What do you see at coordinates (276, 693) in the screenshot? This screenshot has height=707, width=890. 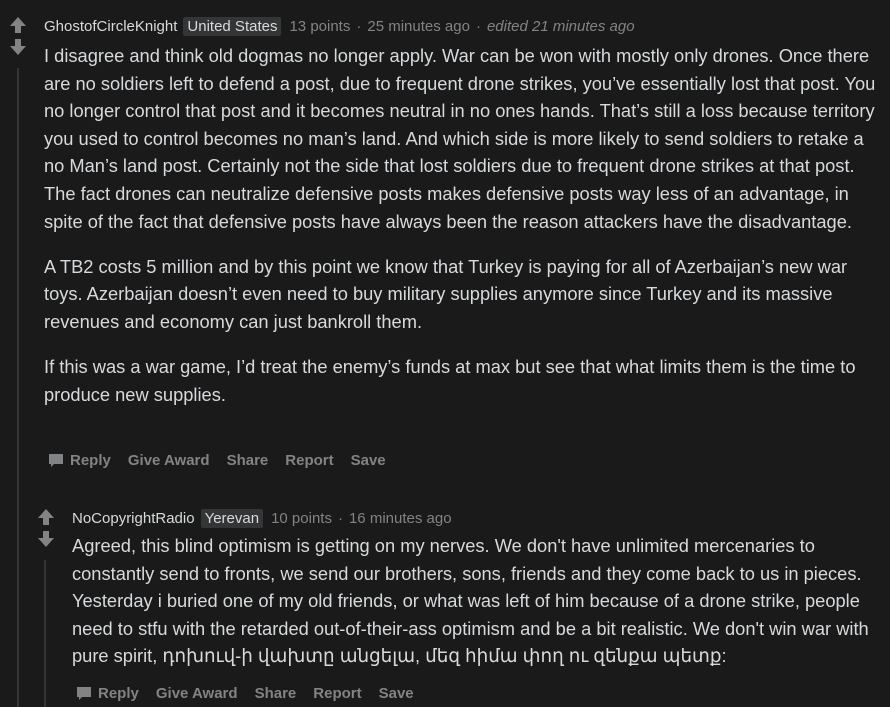 I see `share-button: Share` at bounding box center [276, 693].